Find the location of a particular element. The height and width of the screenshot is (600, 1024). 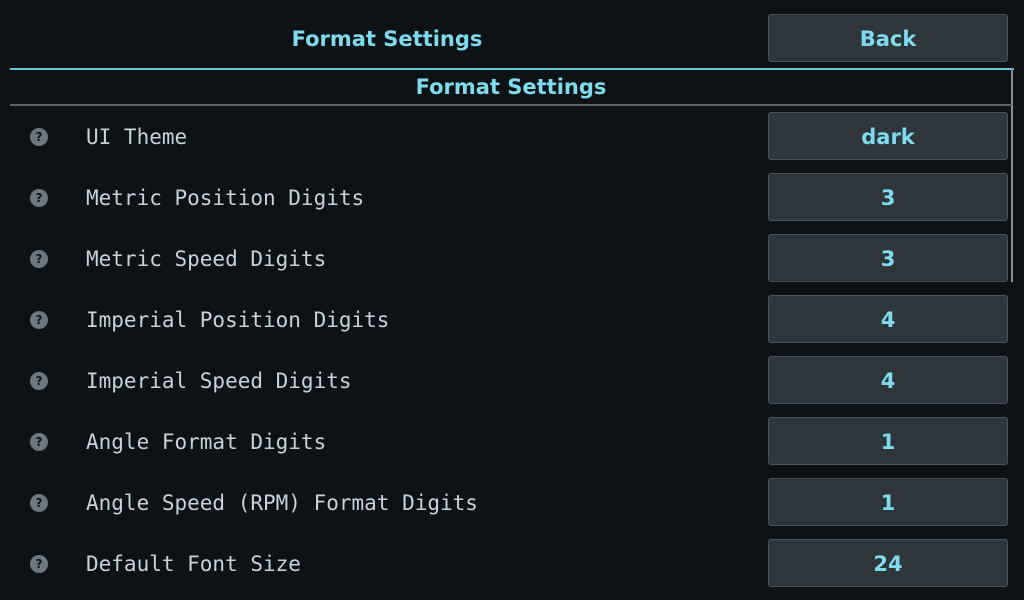

setting-label: UI Theme is located at coordinates (137, 137).